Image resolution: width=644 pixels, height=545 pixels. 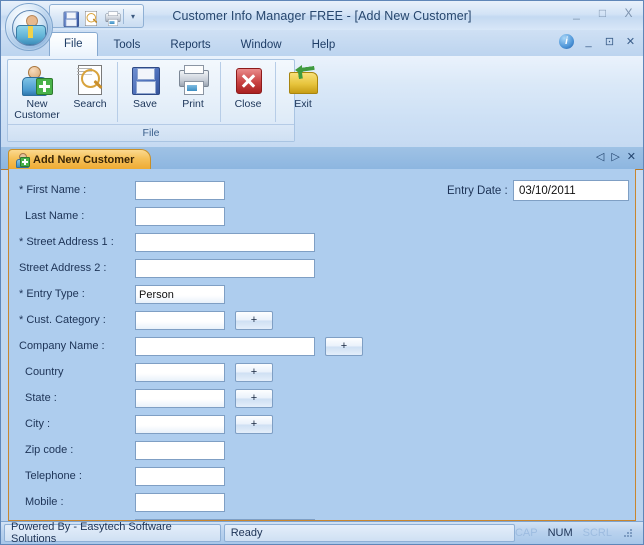 What do you see at coordinates (261, 45) in the screenshot?
I see `menu-tab-window: Window` at bounding box center [261, 45].